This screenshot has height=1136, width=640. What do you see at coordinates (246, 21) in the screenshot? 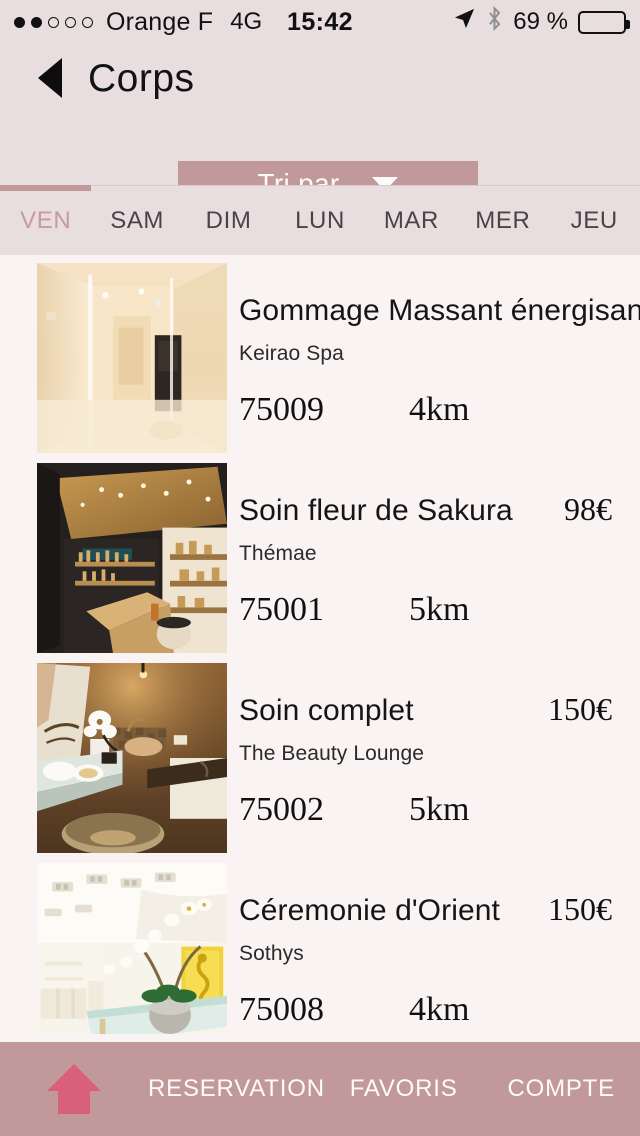
I see `network-type: 4G` at bounding box center [246, 21].